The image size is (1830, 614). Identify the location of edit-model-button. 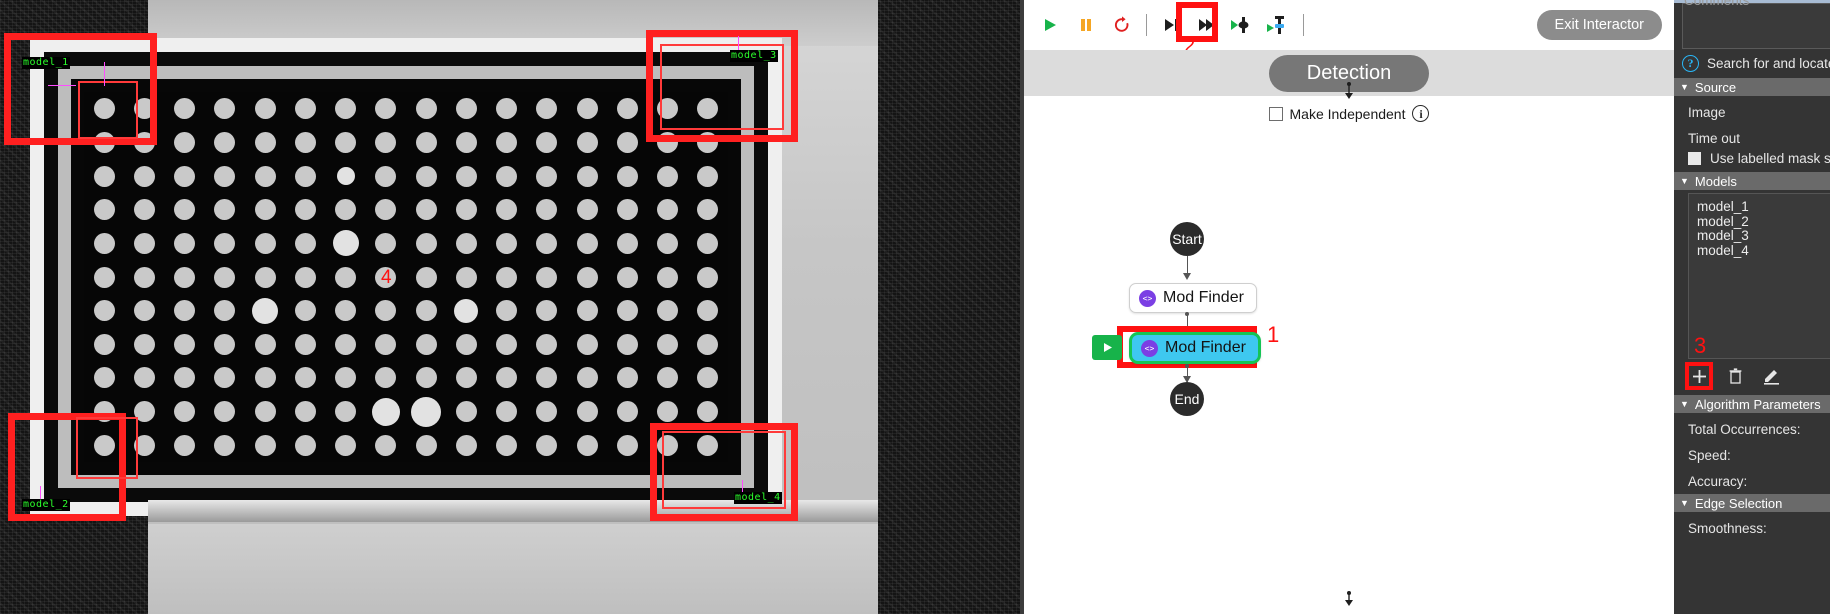
(1771, 376).